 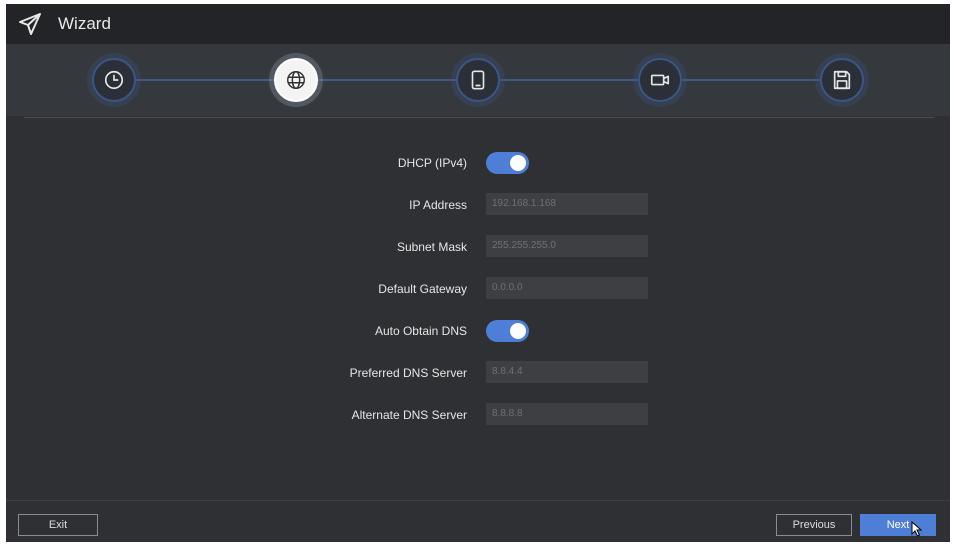 I want to click on ip-address-field: 192.168.1.168, so click(x=567, y=204).